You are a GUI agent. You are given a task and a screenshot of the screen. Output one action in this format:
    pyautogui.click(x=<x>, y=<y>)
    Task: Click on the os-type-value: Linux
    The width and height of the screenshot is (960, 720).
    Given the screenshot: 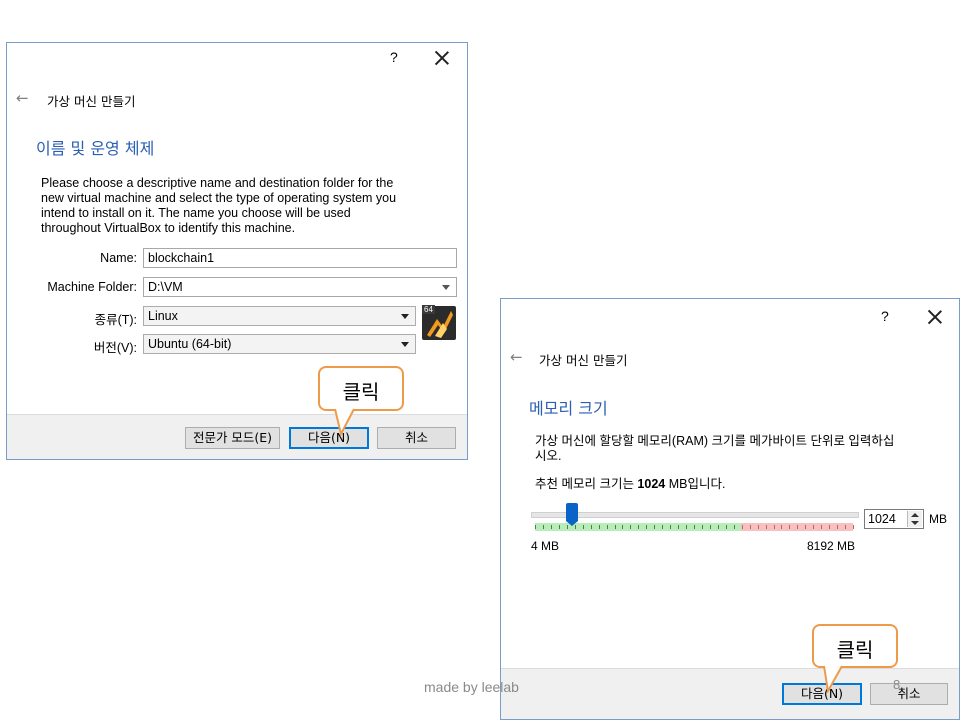 What is the action you would take?
    pyautogui.click(x=163, y=316)
    